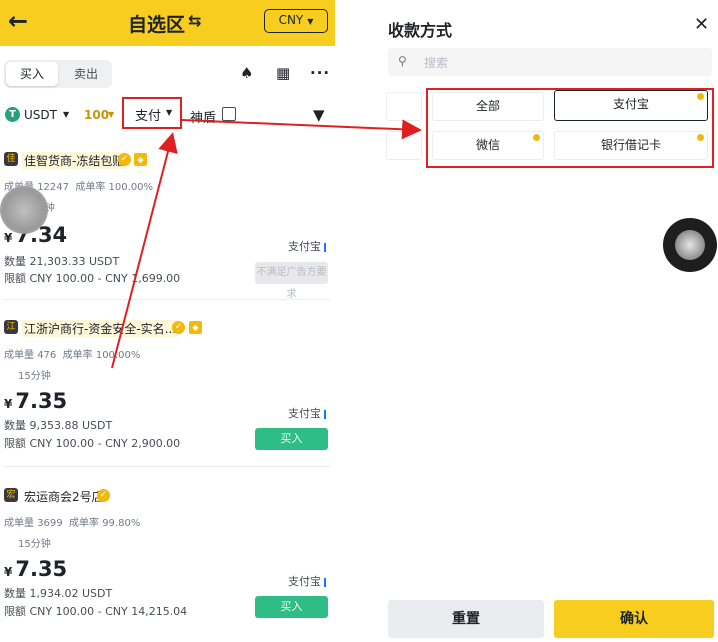  Describe the element at coordinates (86, 74) in the screenshot. I see `tab-sell: 卖出` at that location.